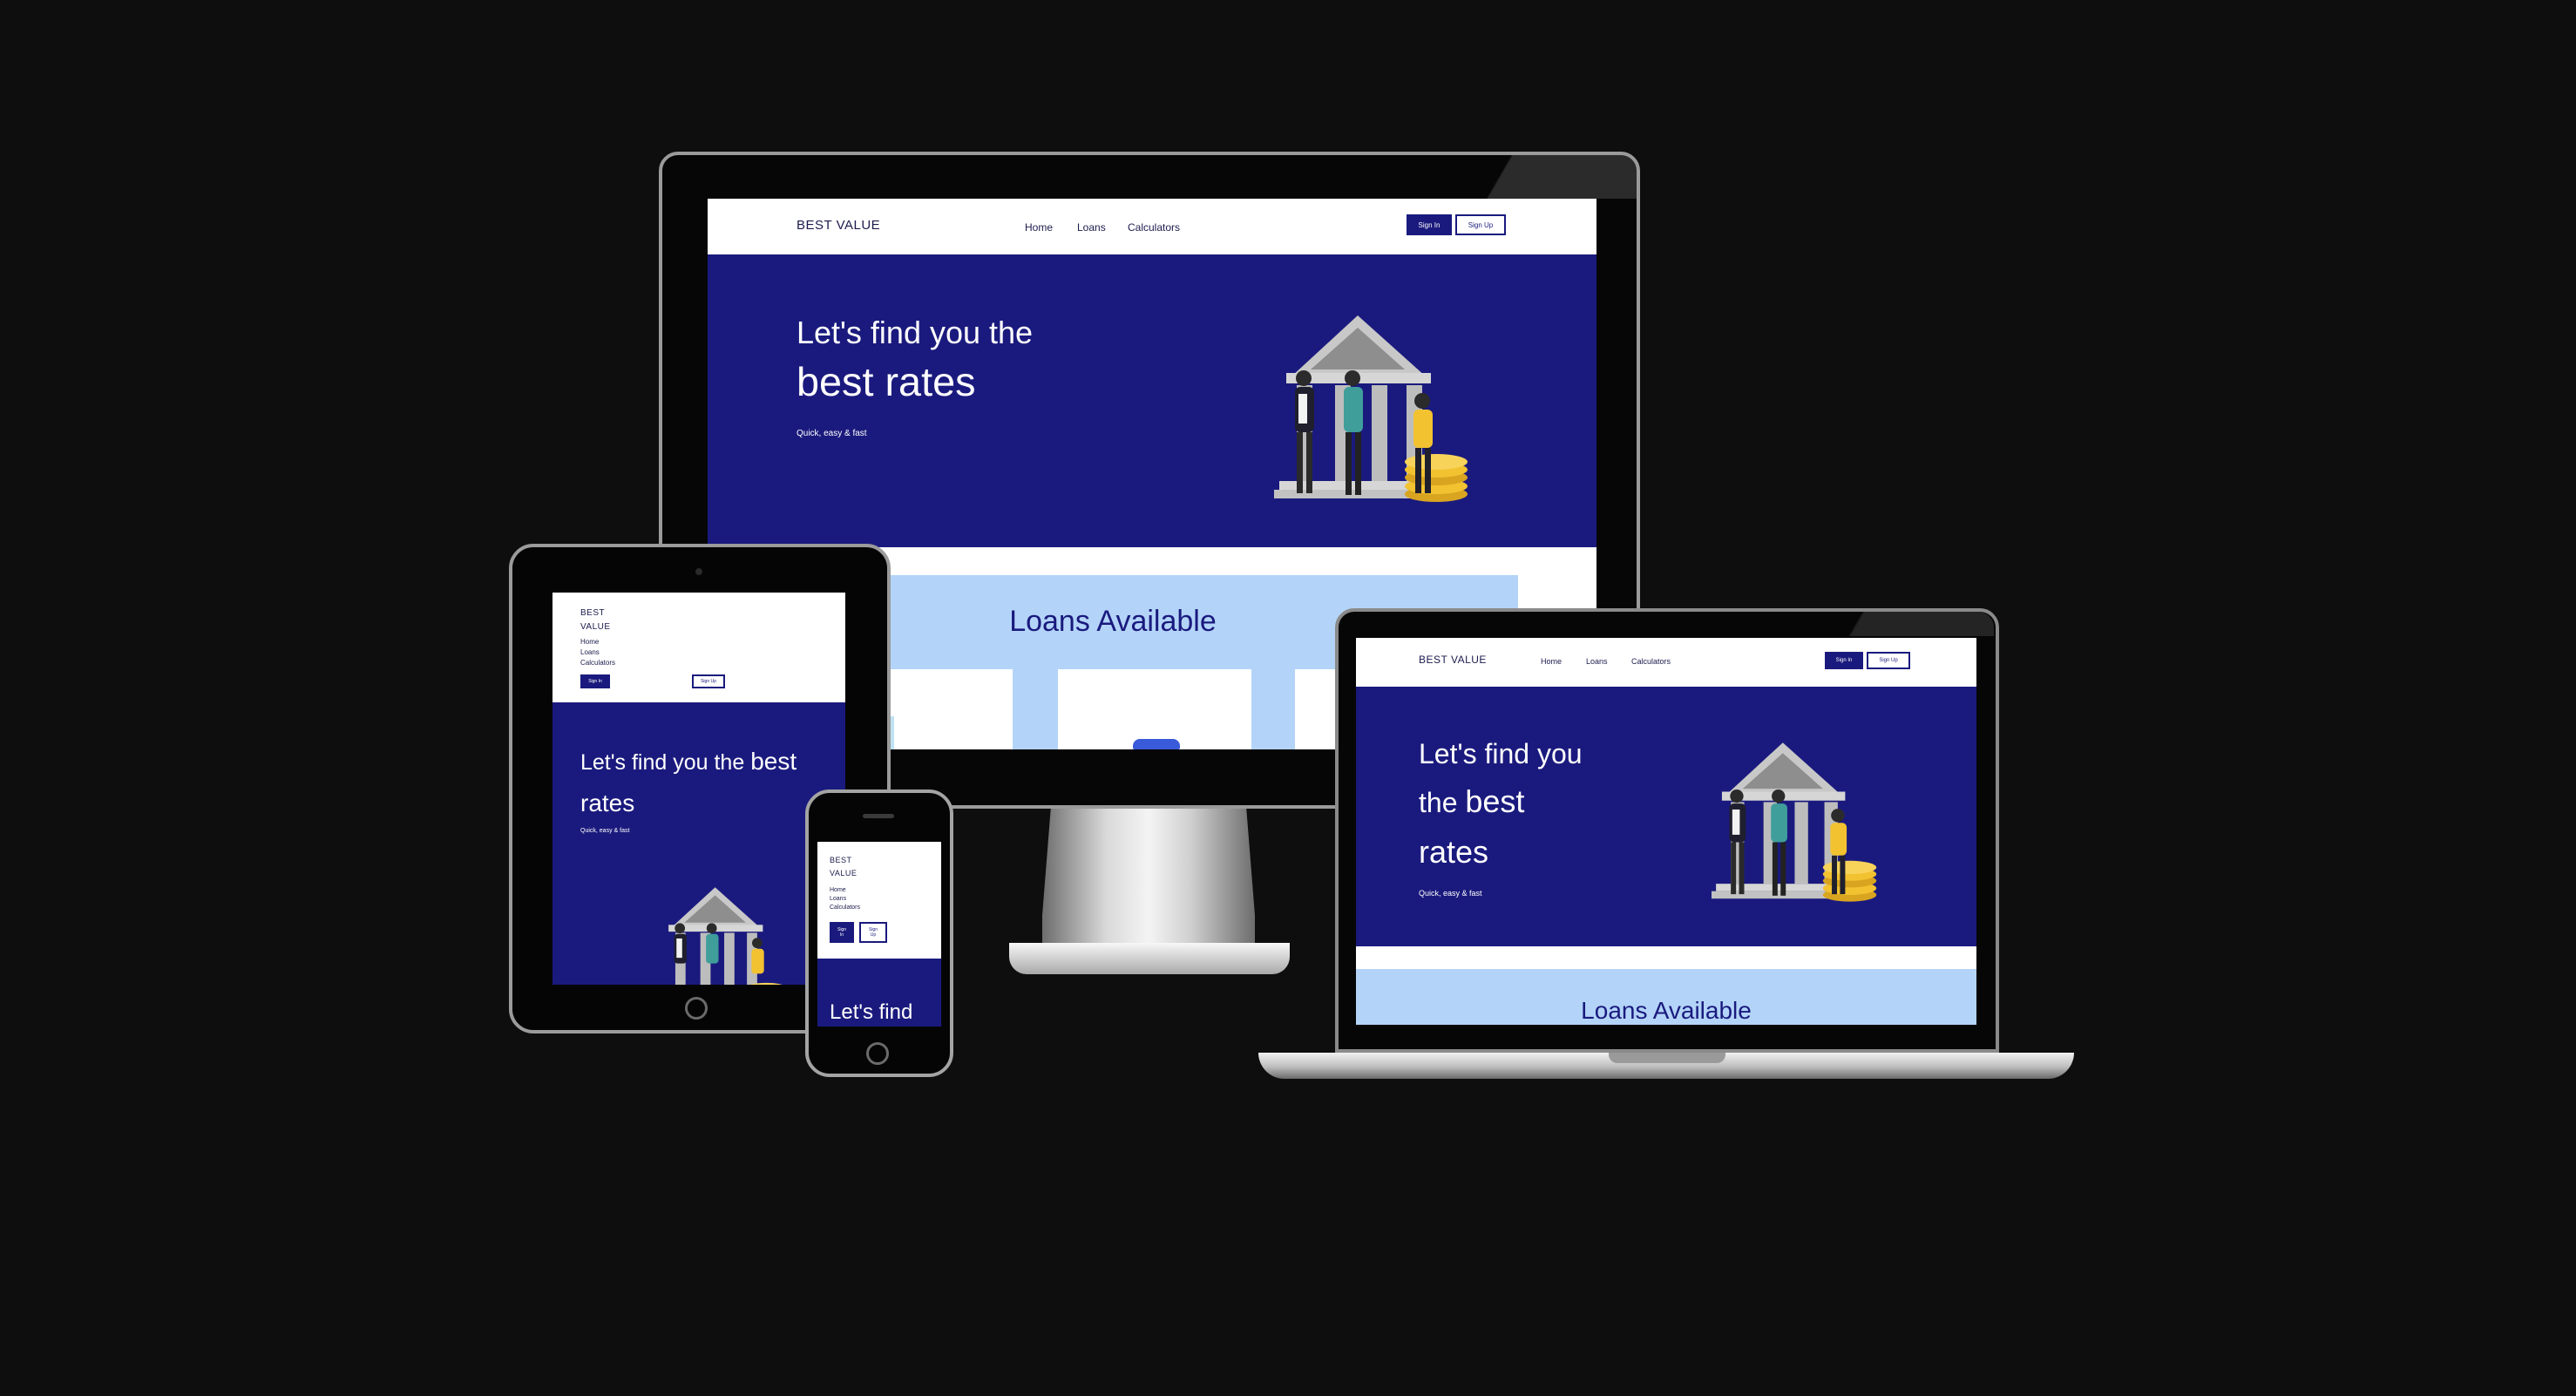 This screenshot has width=2576, height=1396. Describe the element at coordinates (842, 935) in the screenshot. I see `sign-in-label-2: In` at that location.